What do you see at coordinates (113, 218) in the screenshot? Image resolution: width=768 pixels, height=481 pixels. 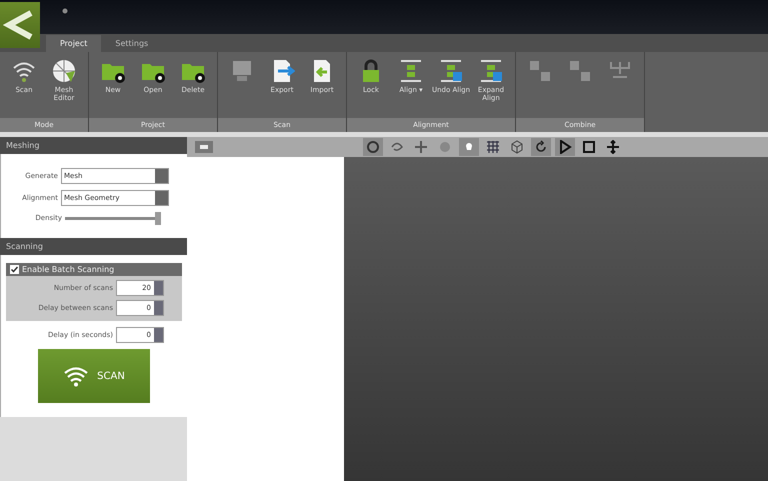 I see `density-slider` at bounding box center [113, 218].